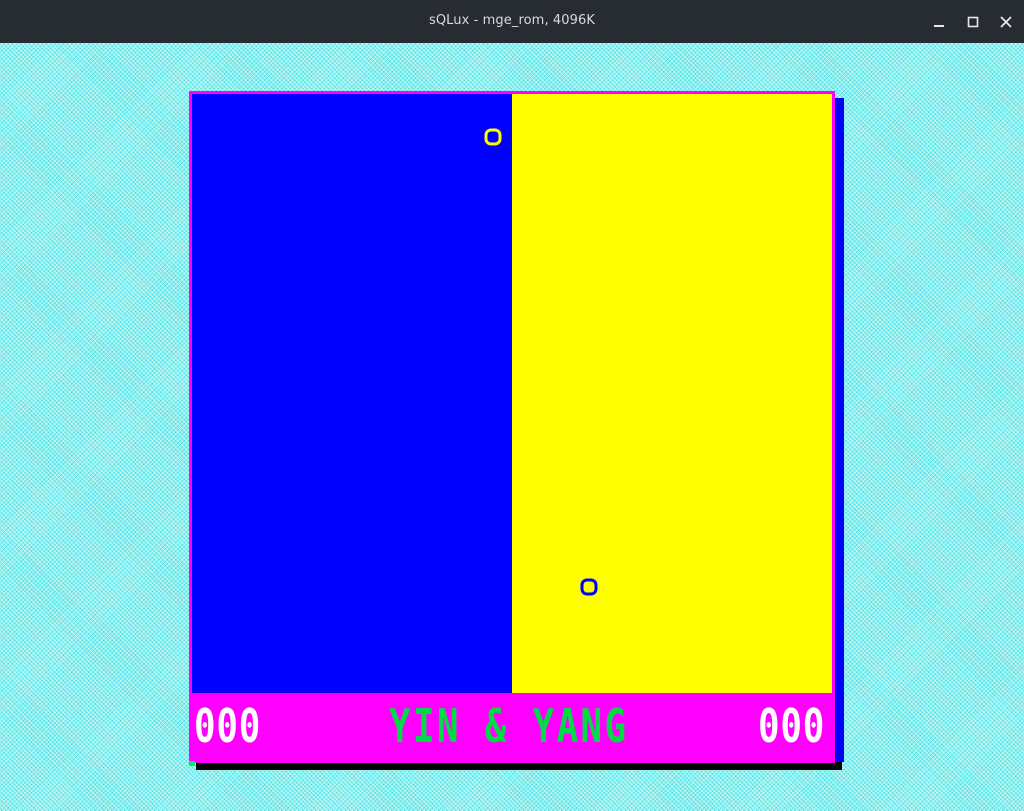 The image size is (1024, 811). Describe the element at coordinates (192, 763) in the screenshot. I see `frame-corner-mark` at that location.